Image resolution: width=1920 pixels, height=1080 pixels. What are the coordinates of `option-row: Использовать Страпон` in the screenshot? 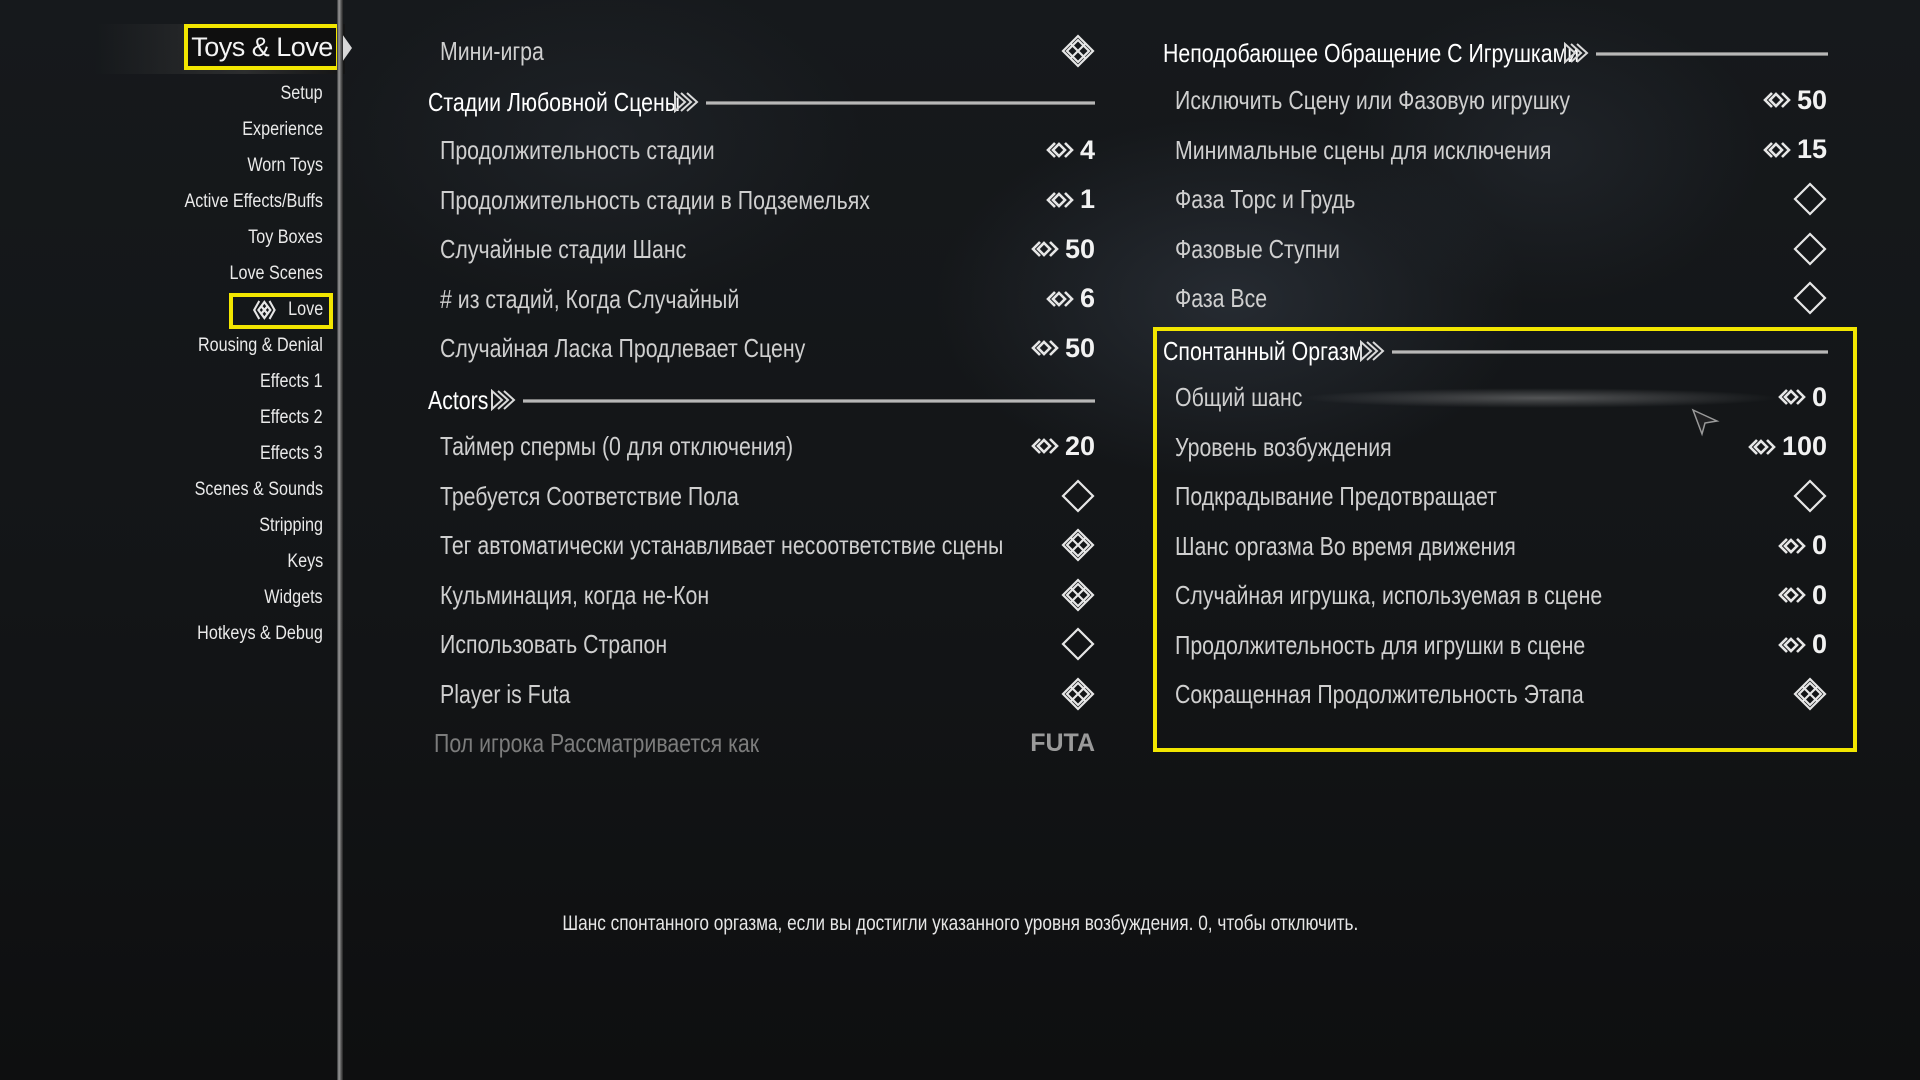 It's located at (767, 644).